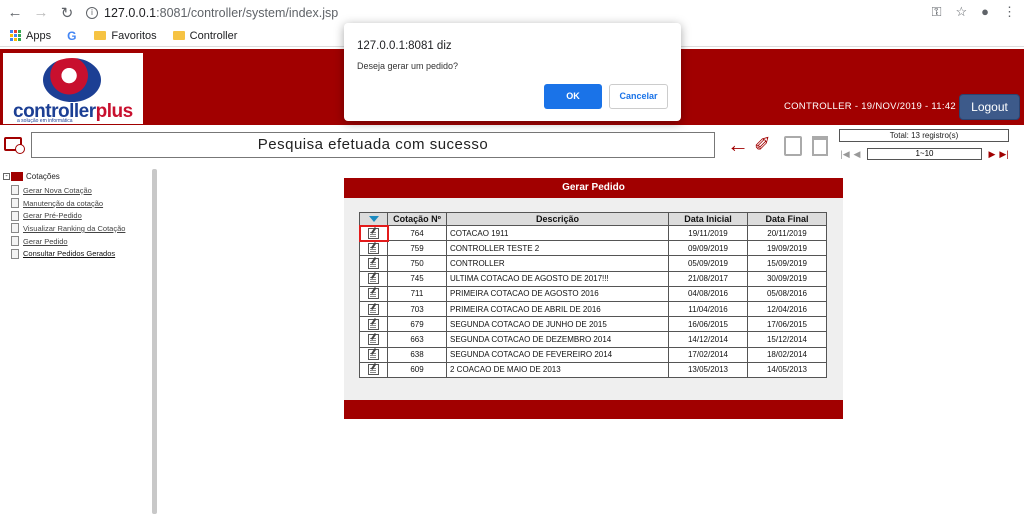 The image size is (1024, 518). What do you see at coordinates (43, 176) in the screenshot?
I see `tree-root-label: Cotações` at bounding box center [43, 176].